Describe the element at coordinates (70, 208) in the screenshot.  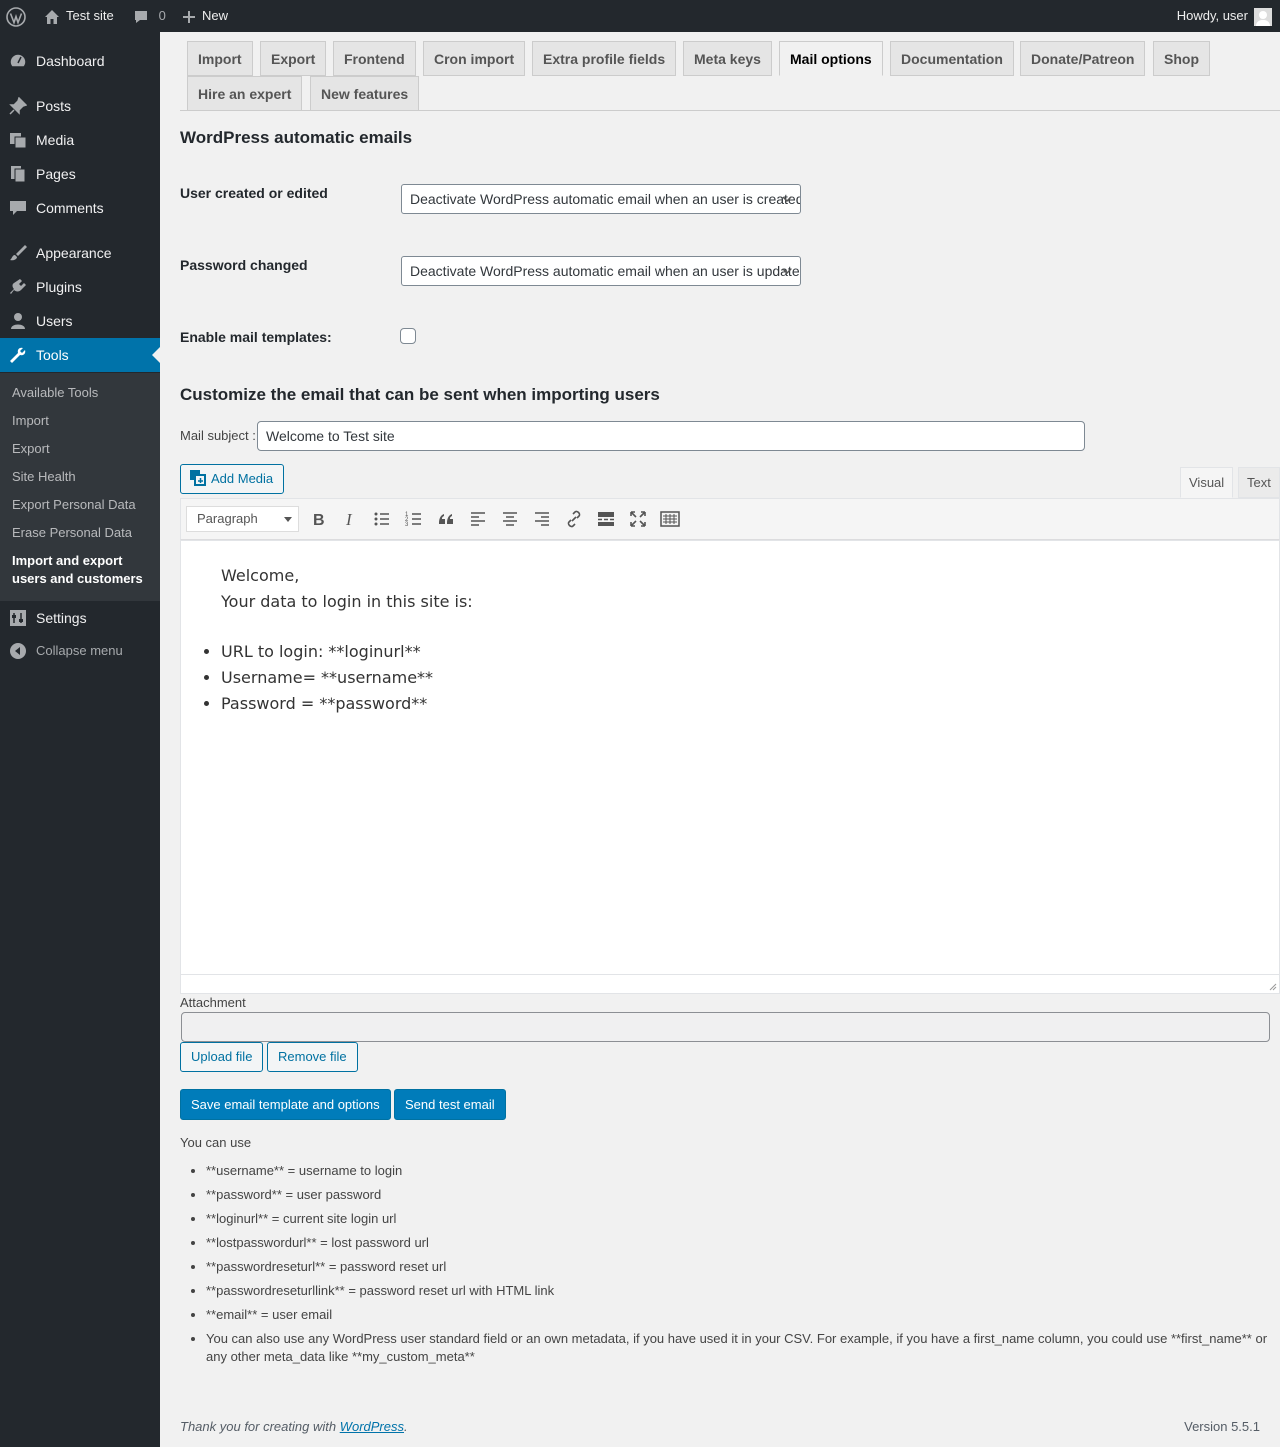
I see `menu-label: Comments` at that location.